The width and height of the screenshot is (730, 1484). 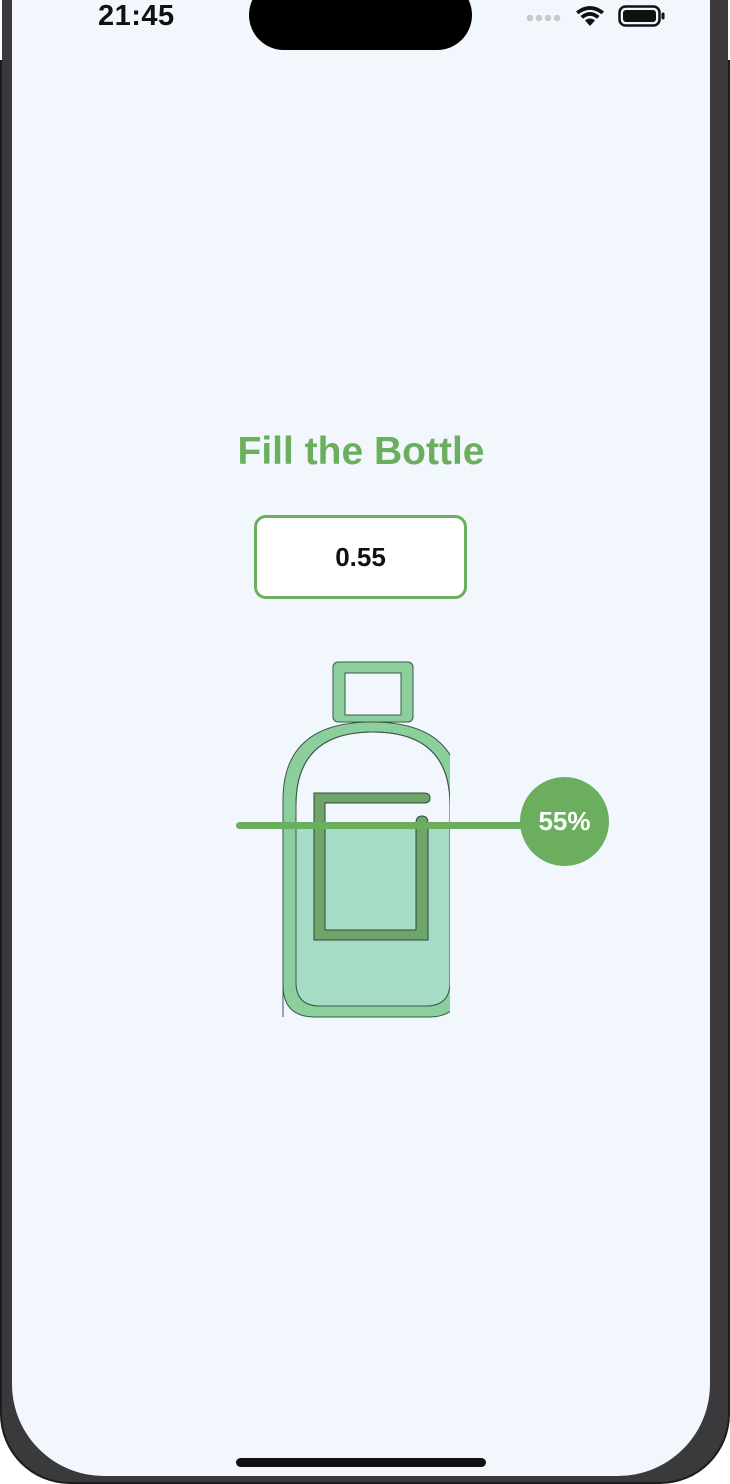 What do you see at coordinates (373, 694) in the screenshot?
I see `bottle-cap-opening` at bounding box center [373, 694].